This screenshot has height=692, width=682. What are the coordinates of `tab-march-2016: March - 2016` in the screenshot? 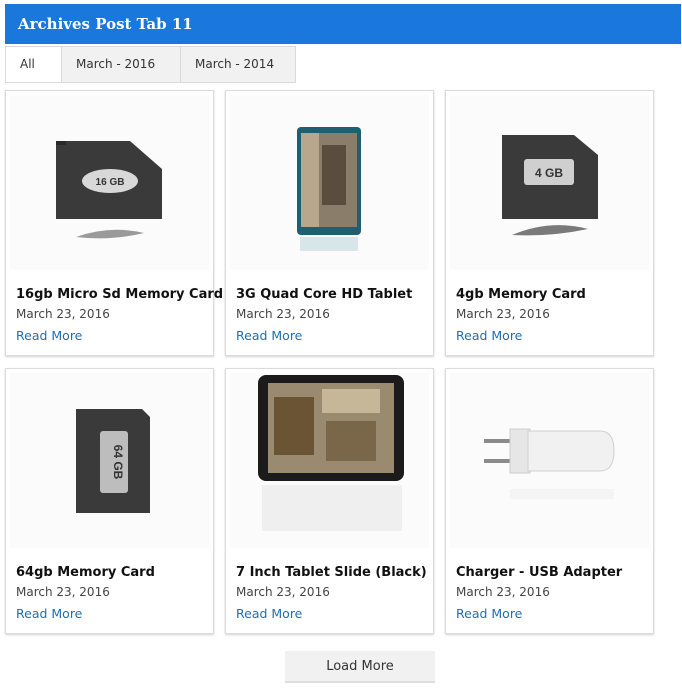 It's located at (120, 64).